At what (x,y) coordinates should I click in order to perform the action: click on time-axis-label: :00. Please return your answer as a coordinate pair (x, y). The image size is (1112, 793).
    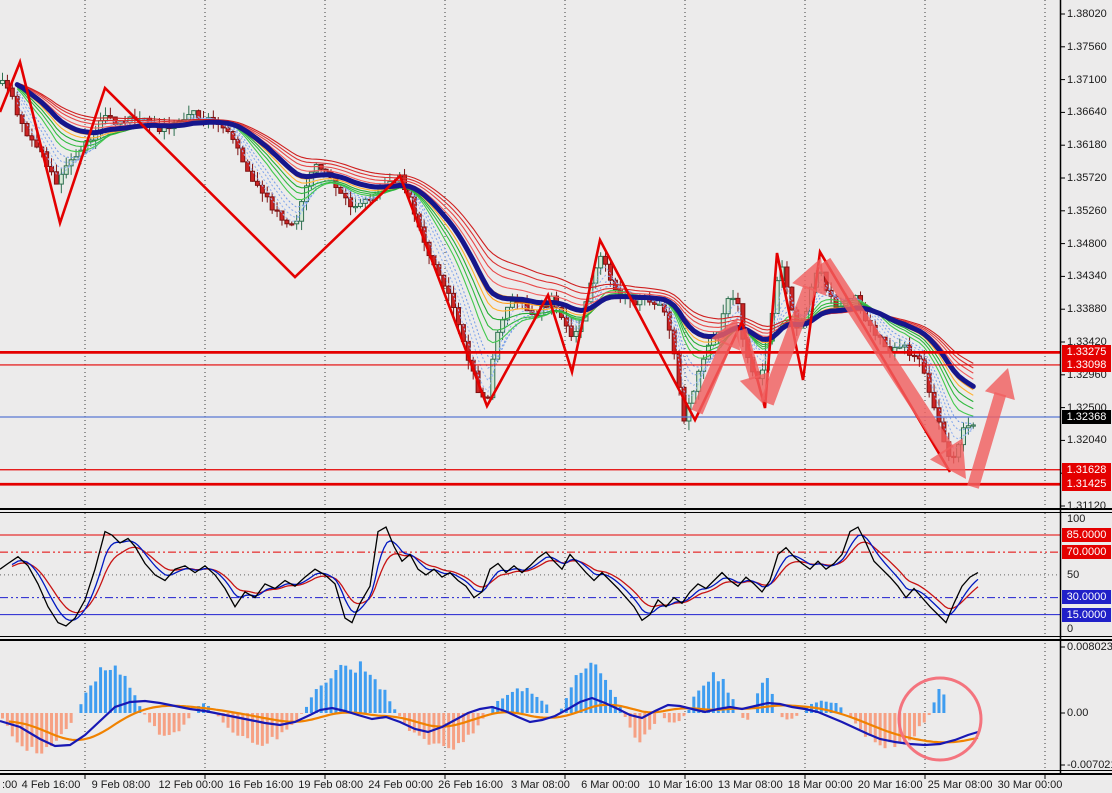
    Looking at the image, I should click on (10, 785).